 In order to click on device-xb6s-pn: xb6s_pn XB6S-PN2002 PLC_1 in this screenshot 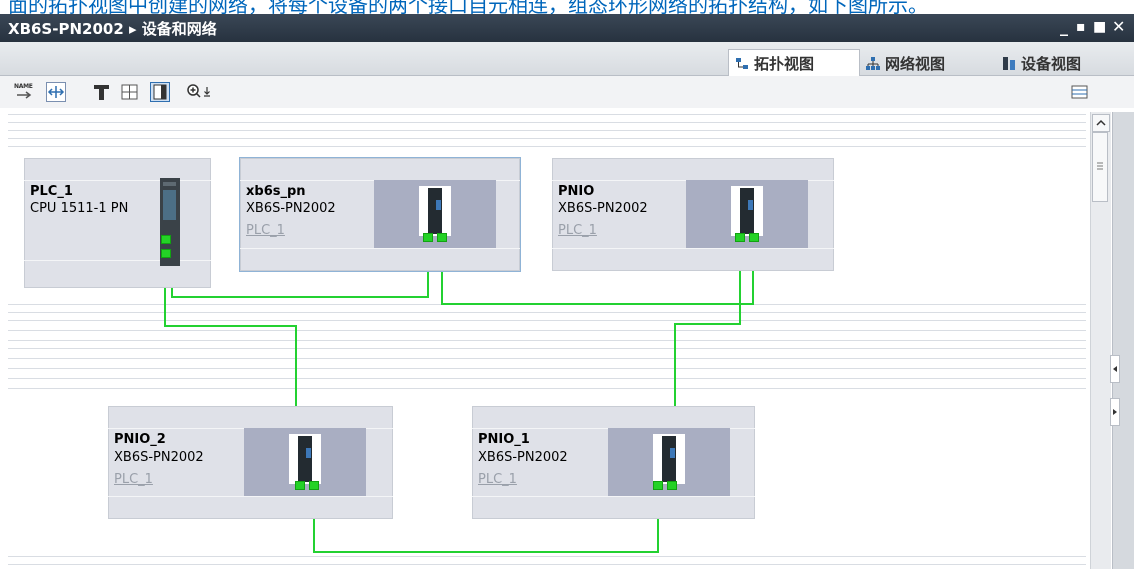, I will do `click(380, 214)`.